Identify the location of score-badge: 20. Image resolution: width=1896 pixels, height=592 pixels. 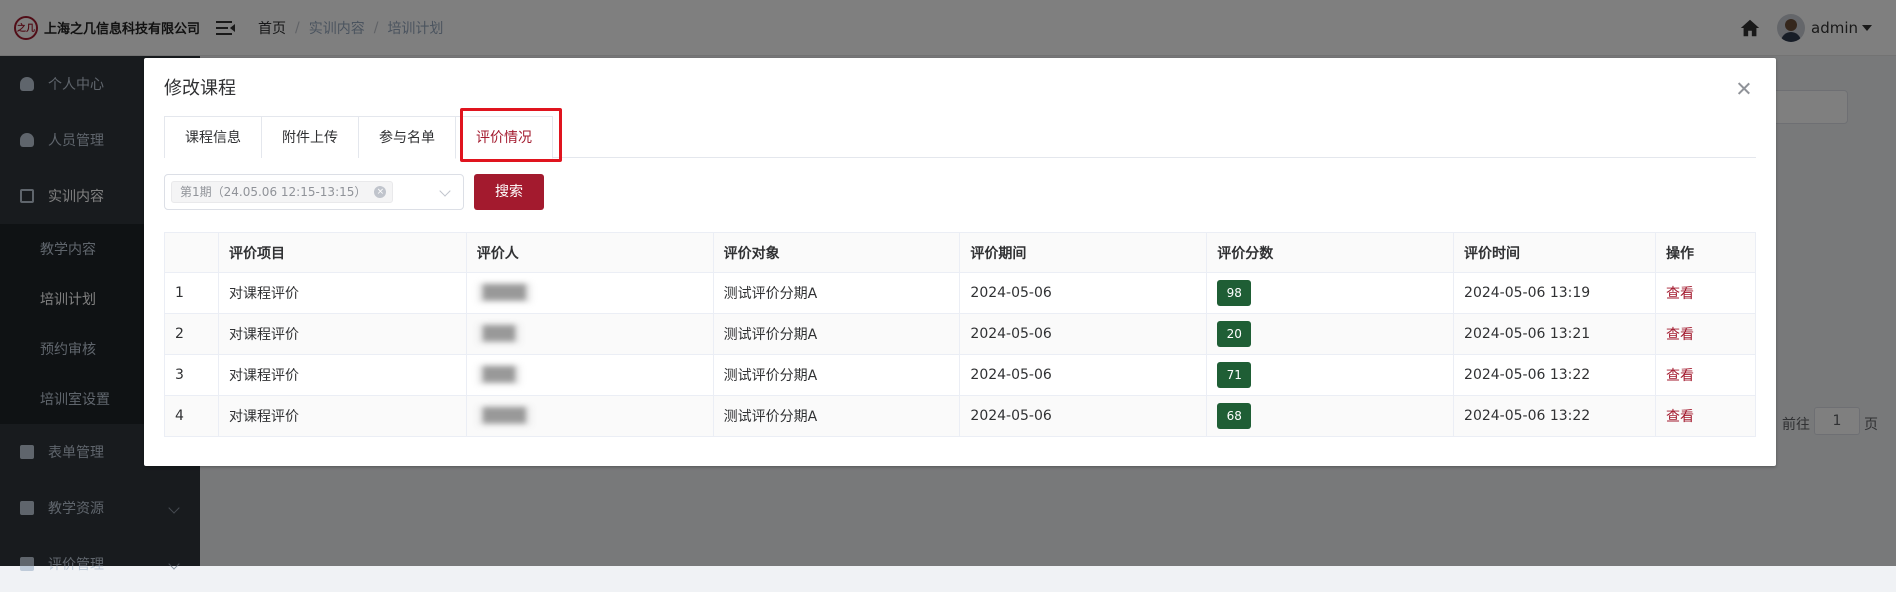
(1234, 334).